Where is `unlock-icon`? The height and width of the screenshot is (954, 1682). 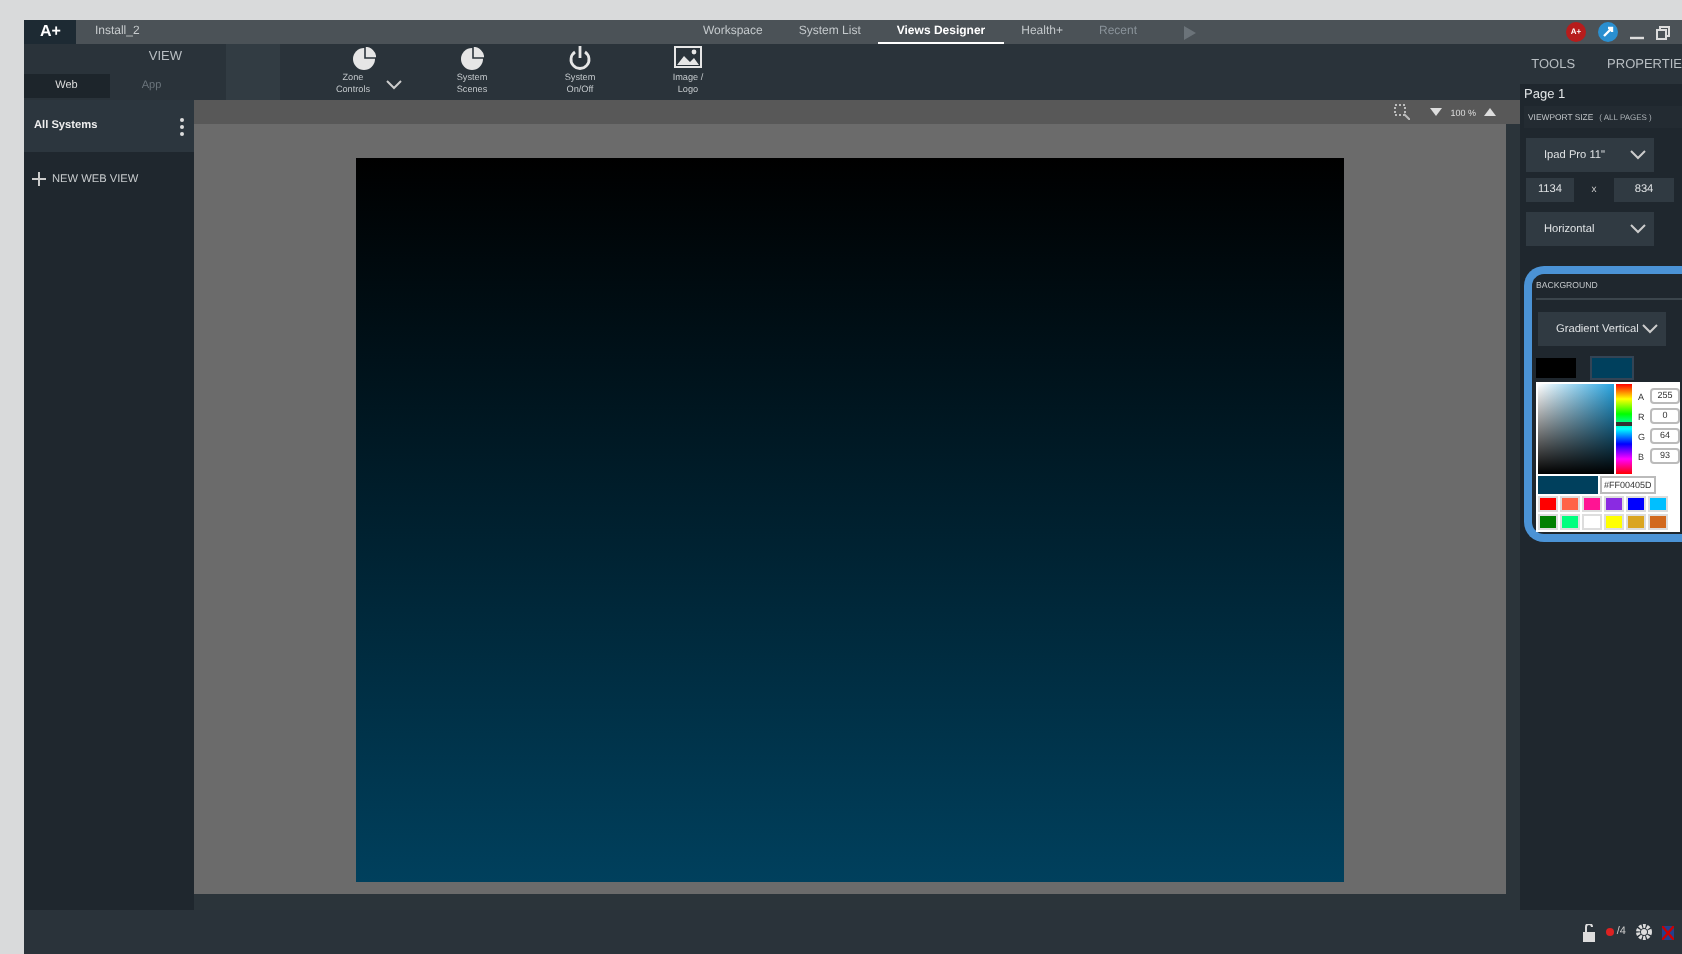
unlock-icon is located at coordinates (1589, 932).